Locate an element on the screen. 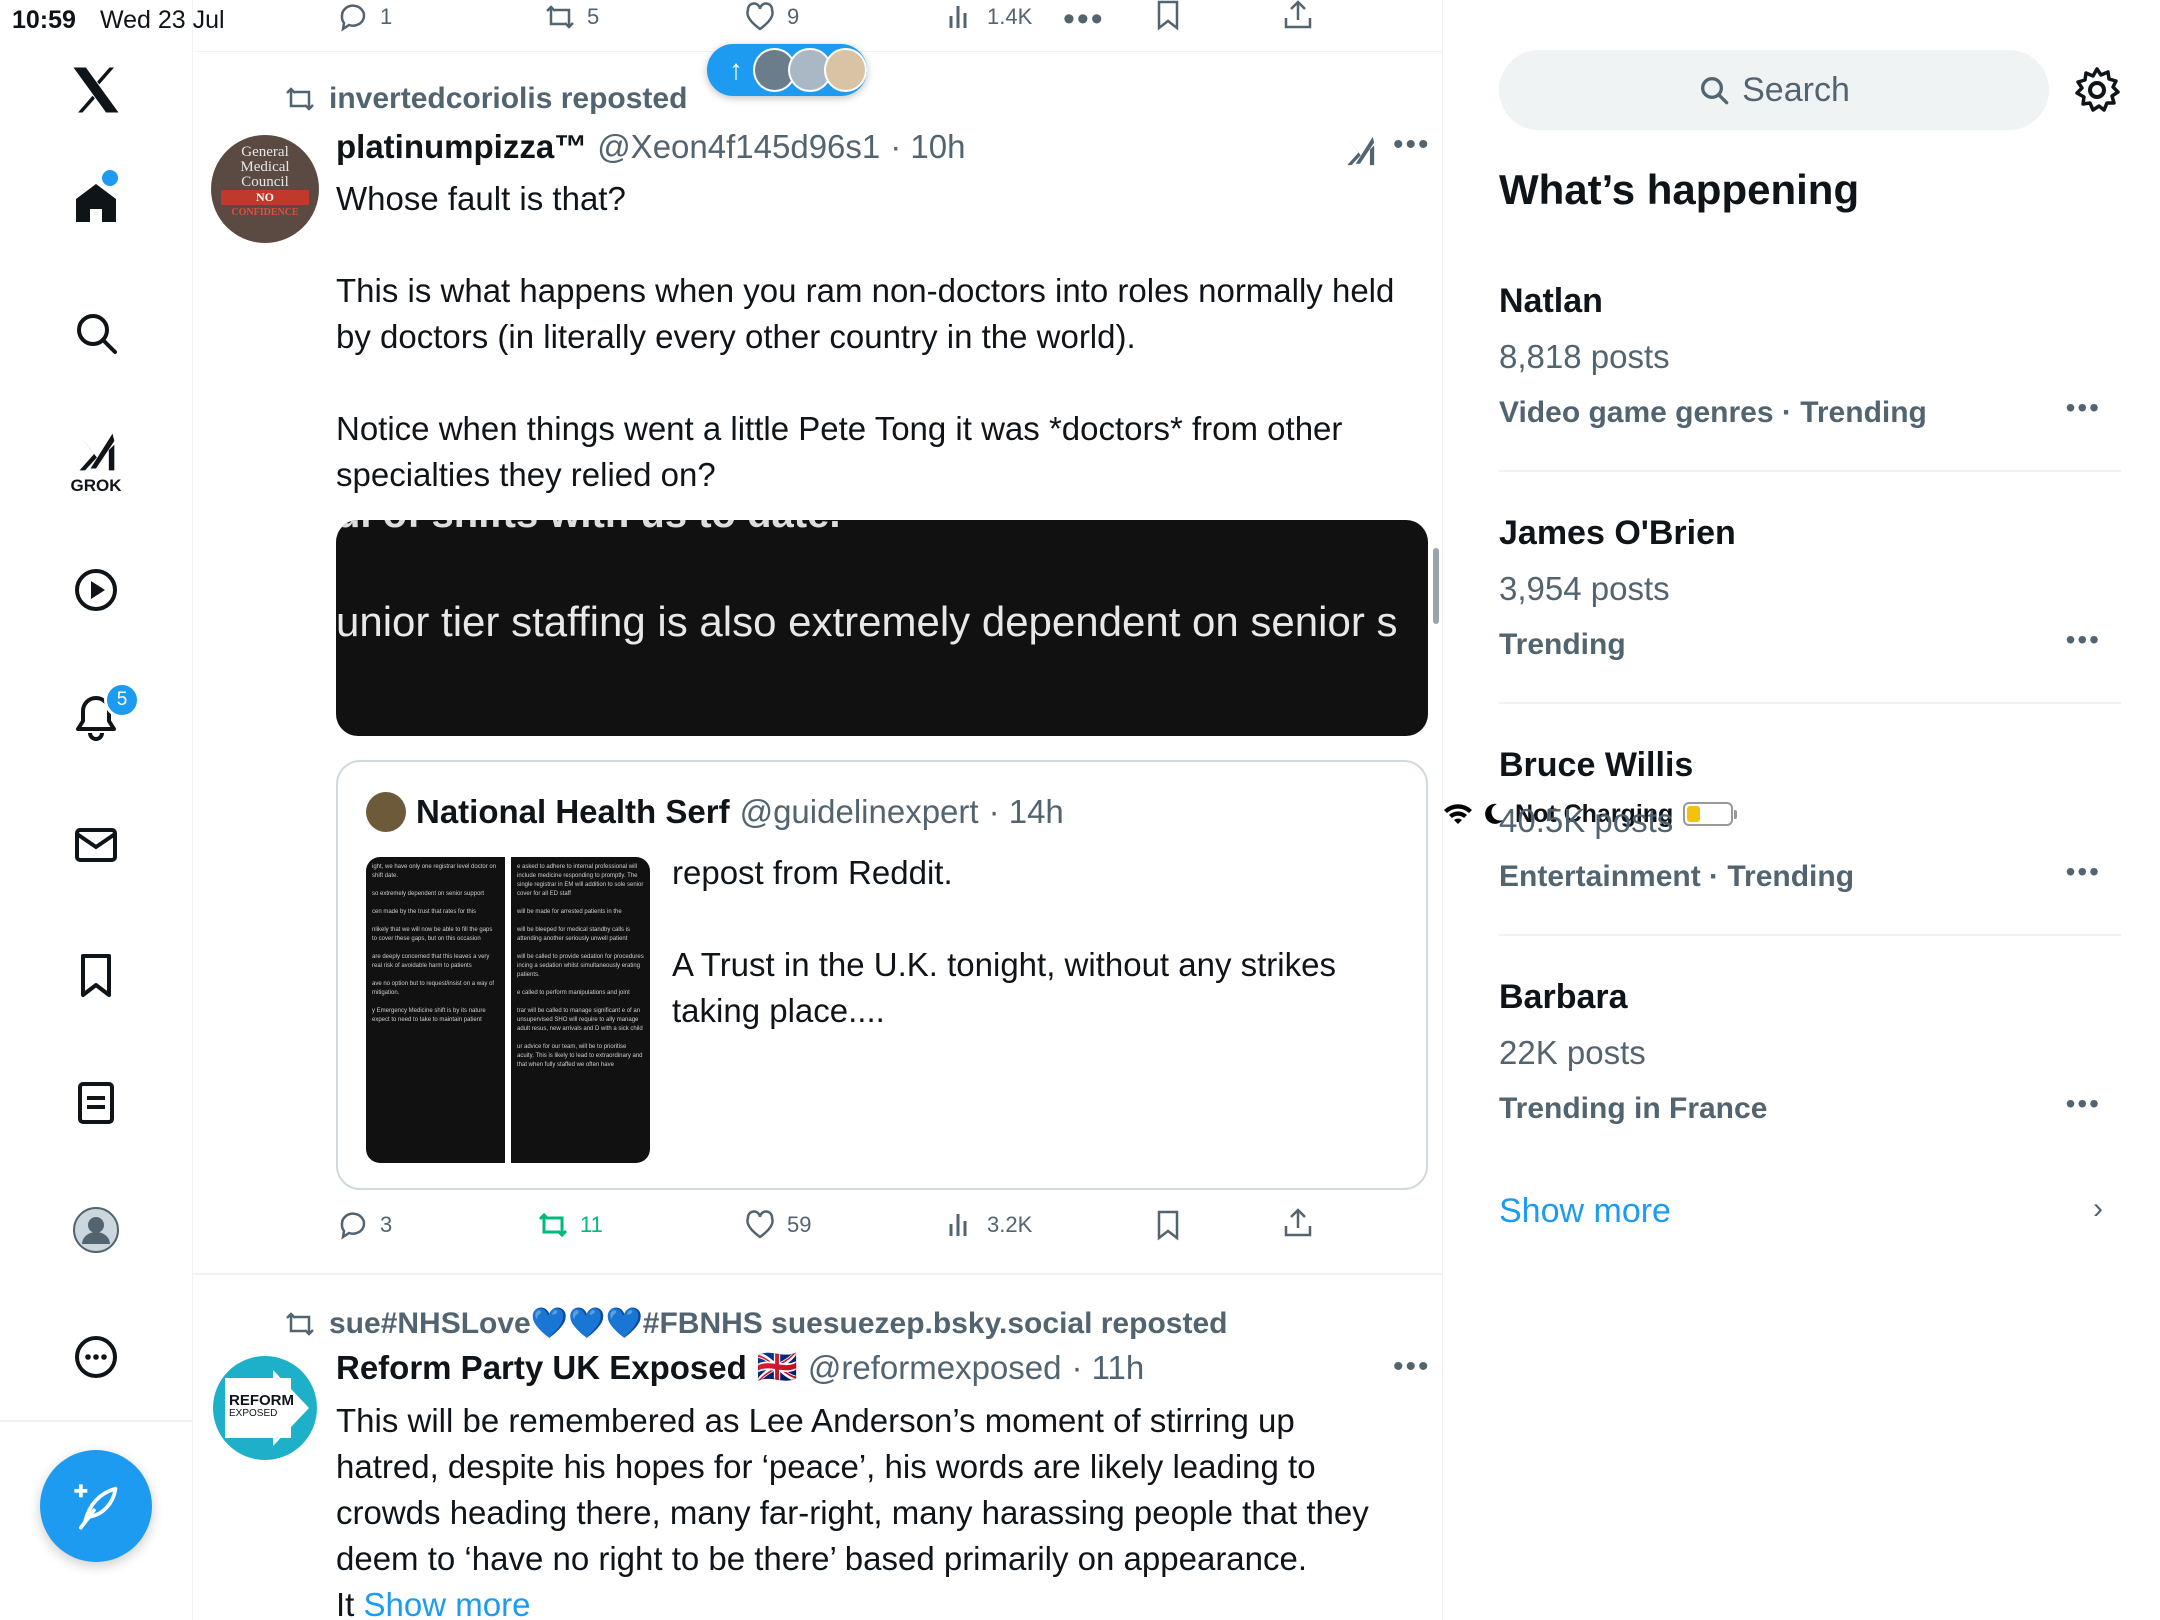  reply-button: 3 is located at coordinates (364, 1225).